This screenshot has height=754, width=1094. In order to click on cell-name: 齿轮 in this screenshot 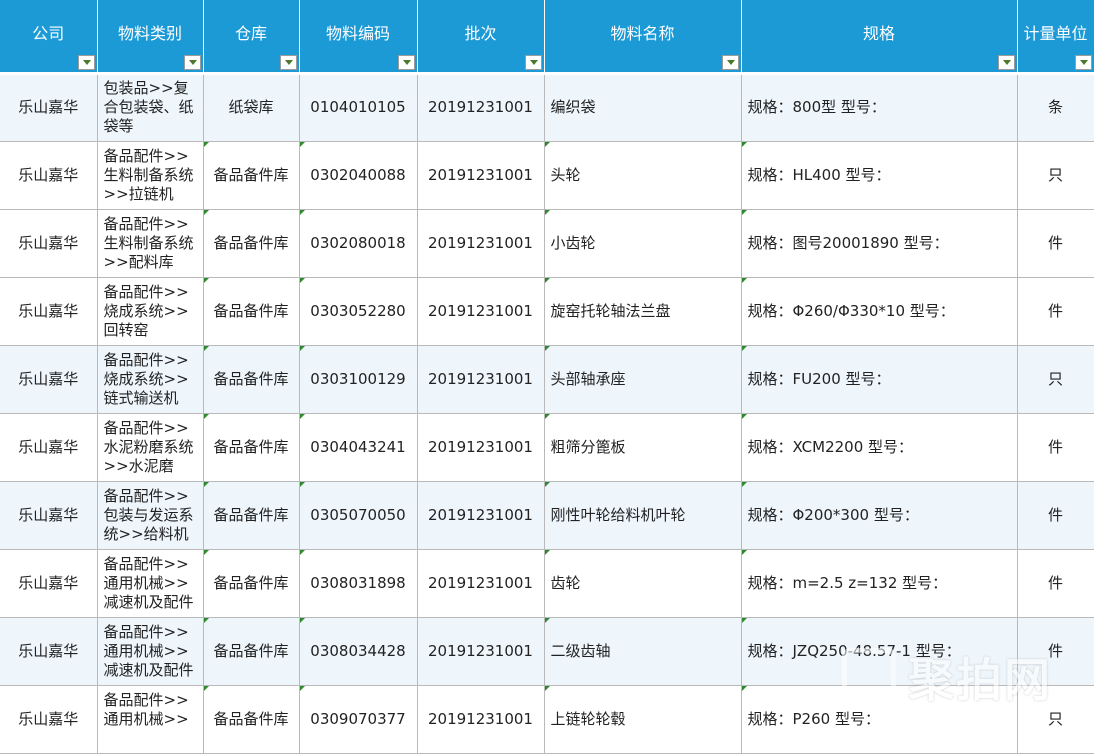, I will do `click(643, 583)`.